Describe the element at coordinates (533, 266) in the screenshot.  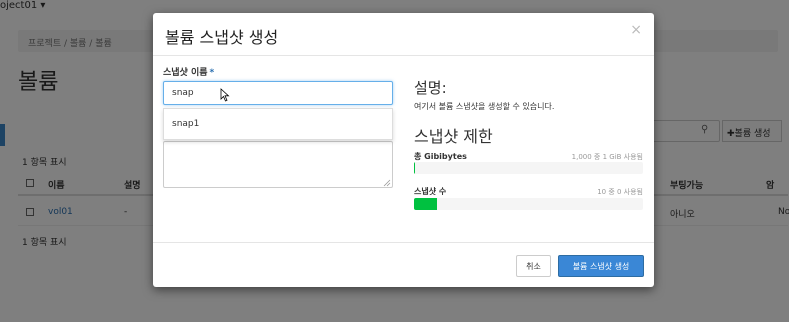
I see `cancel-button: 취소` at that location.